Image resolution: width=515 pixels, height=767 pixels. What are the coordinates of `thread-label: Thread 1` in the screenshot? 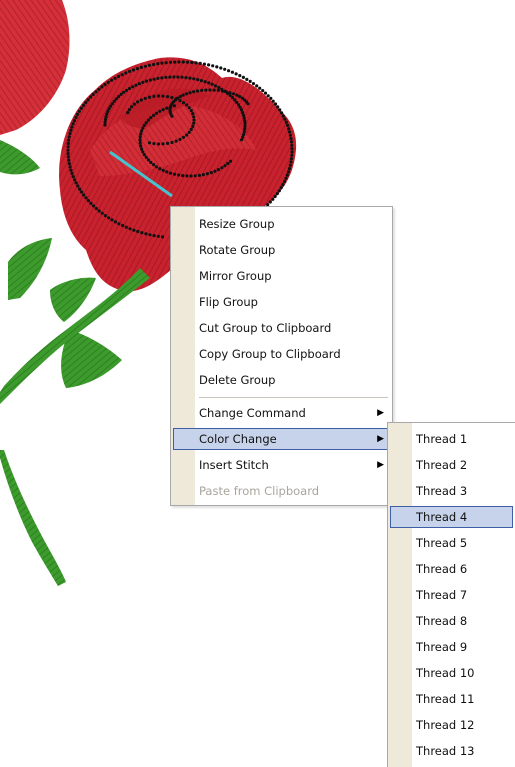 It's located at (442, 439).